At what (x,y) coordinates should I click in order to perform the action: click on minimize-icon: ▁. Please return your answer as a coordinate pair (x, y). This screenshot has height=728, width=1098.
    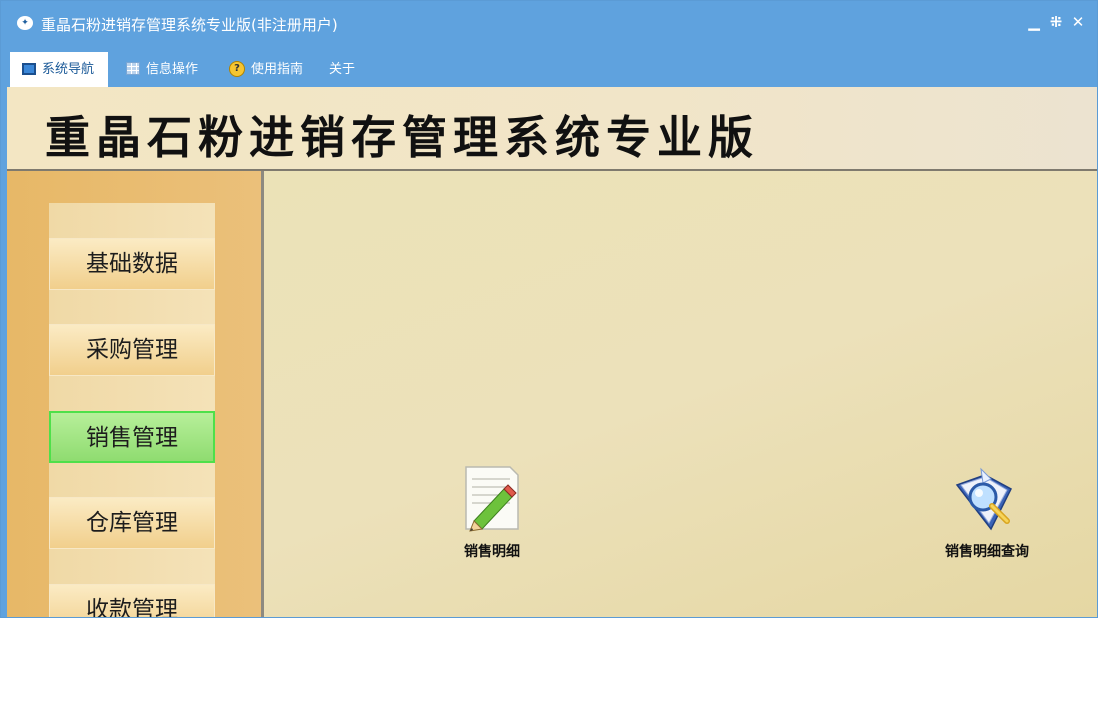
    Looking at the image, I should click on (1034, 22).